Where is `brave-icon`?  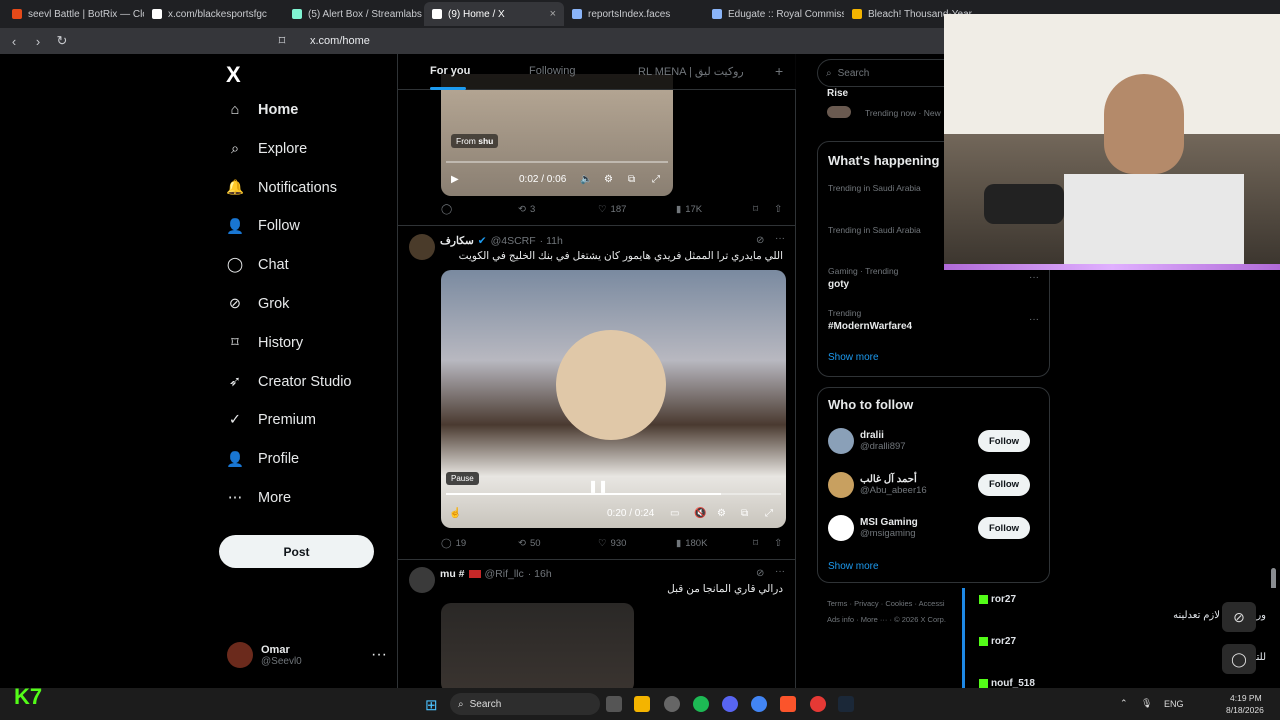 brave-icon is located at coordinates (788, 704).